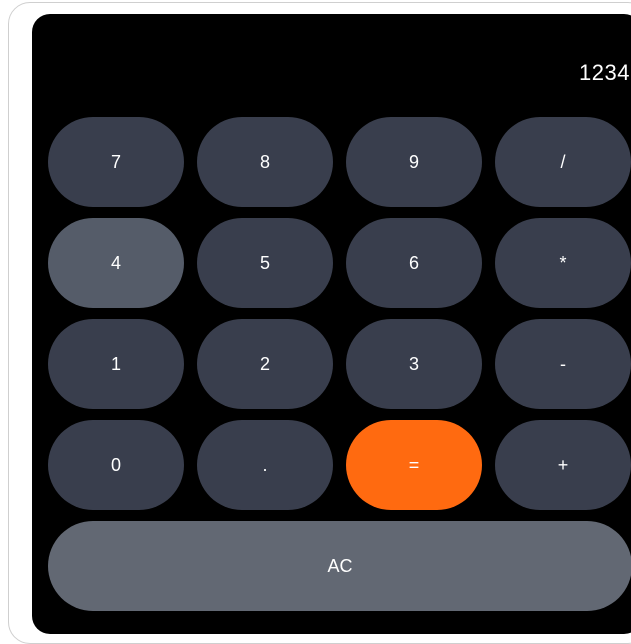 The width and height of the screenshot is (631, 644). Describe the element at coordinates (116, 465) in the screenshot. I see `key-0: 0` at that location.